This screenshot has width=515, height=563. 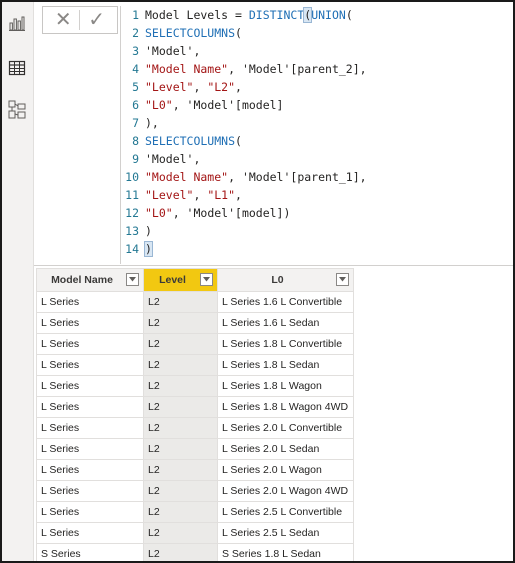 What do you see at coordinates (285, 280) in the screenshot?
I see `column-header-l0: L0` at bounding box center [285, 280].